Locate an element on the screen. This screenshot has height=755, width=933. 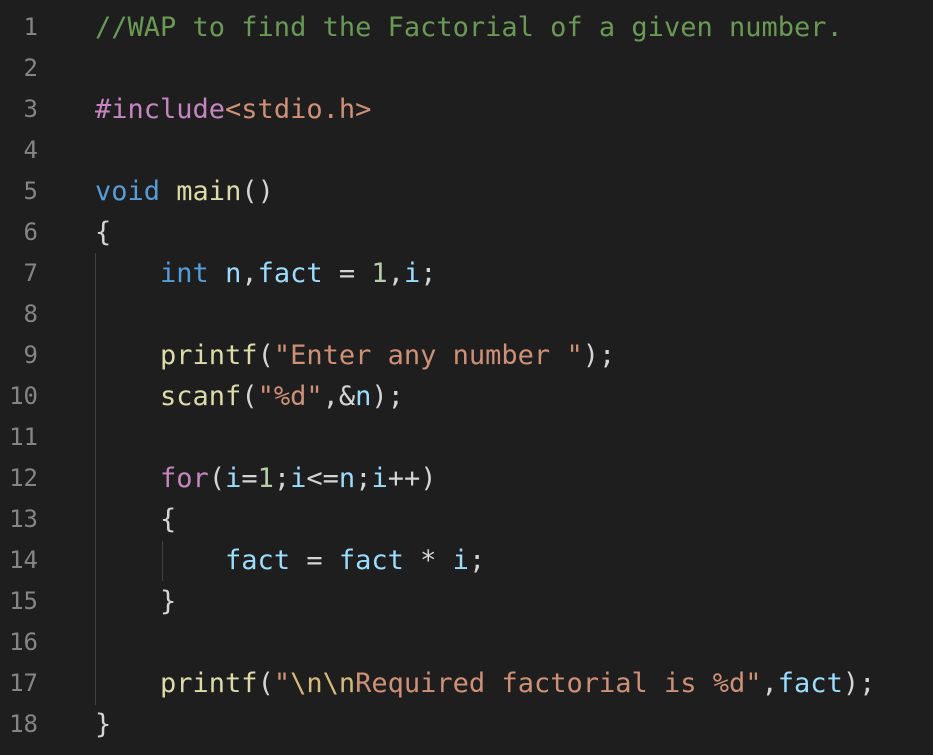
line-number: 16 is located at coordinates (23, 642).